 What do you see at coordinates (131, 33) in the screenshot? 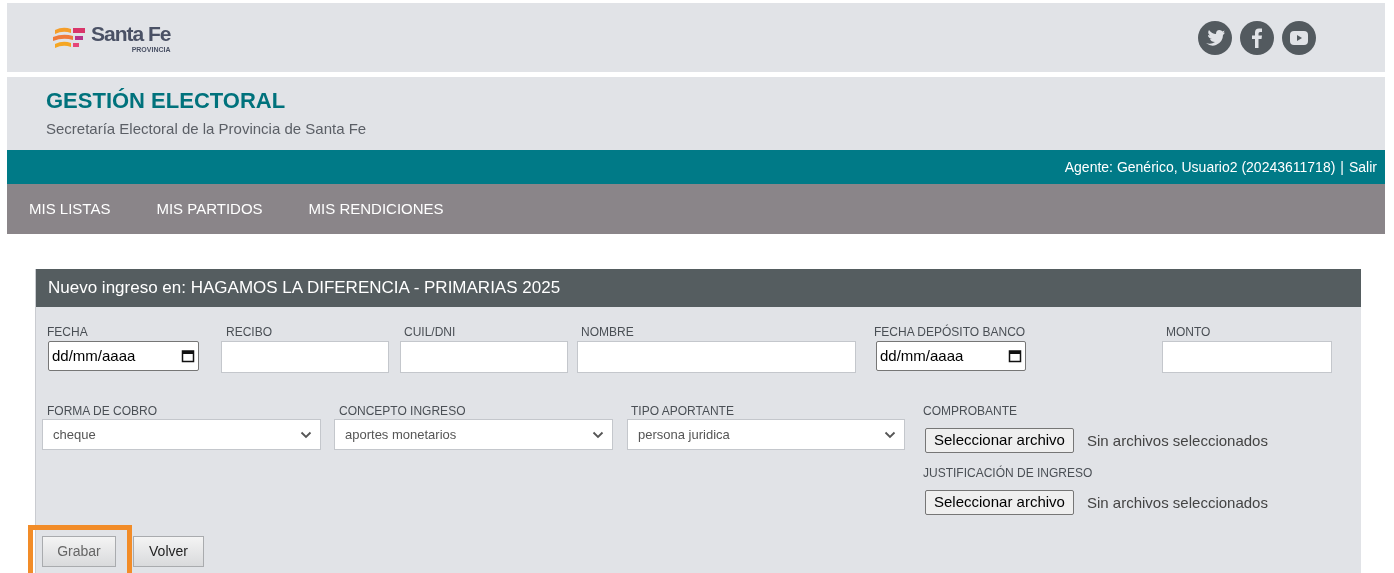
I see `logo-text: Santa Fe` at bounding box center [131, 33].